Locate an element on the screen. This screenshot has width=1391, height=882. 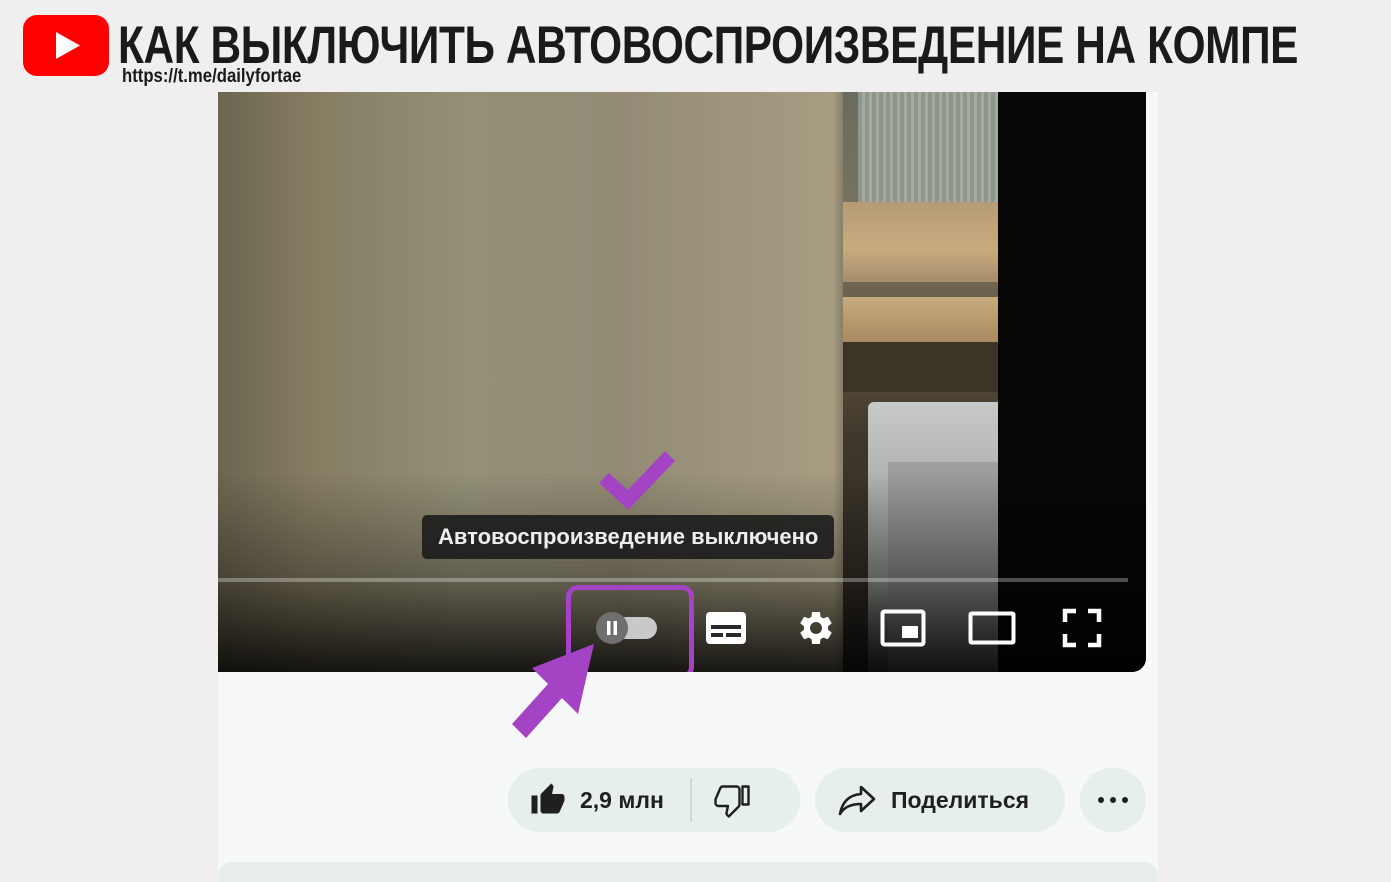
miniplayer-button is located at coordinates (903, 628).